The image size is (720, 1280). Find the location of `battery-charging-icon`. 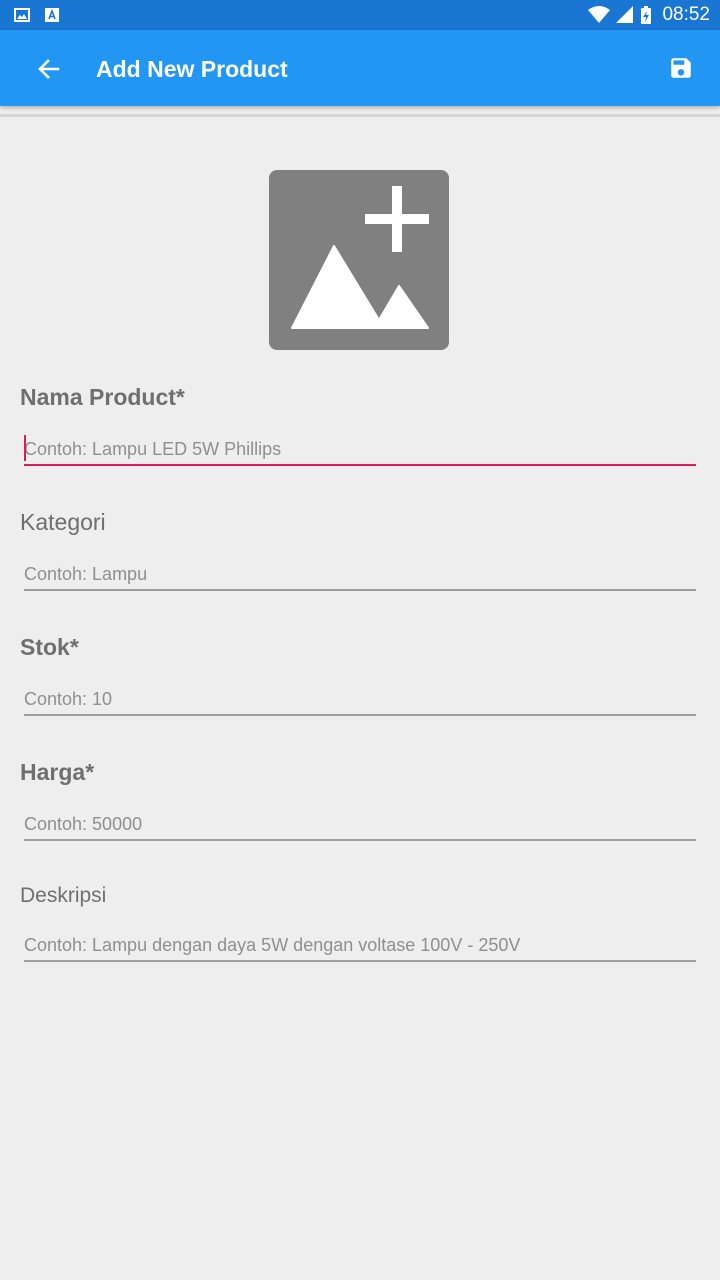

battery-charging-icon is located at coordinates (646, 15).